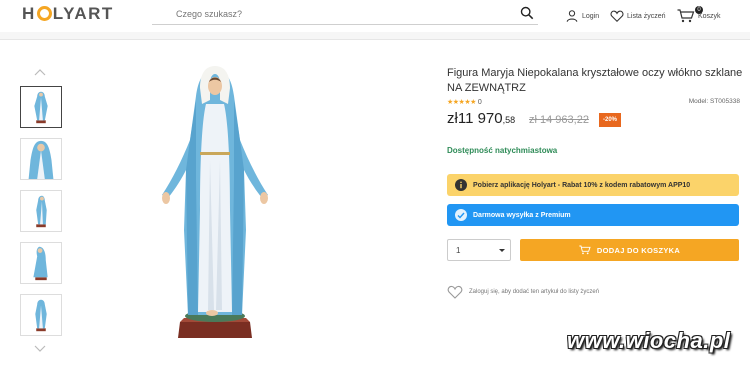  Describe the element at coordinates (527, 13) in the screenshot. I see `search-icon` at that location.